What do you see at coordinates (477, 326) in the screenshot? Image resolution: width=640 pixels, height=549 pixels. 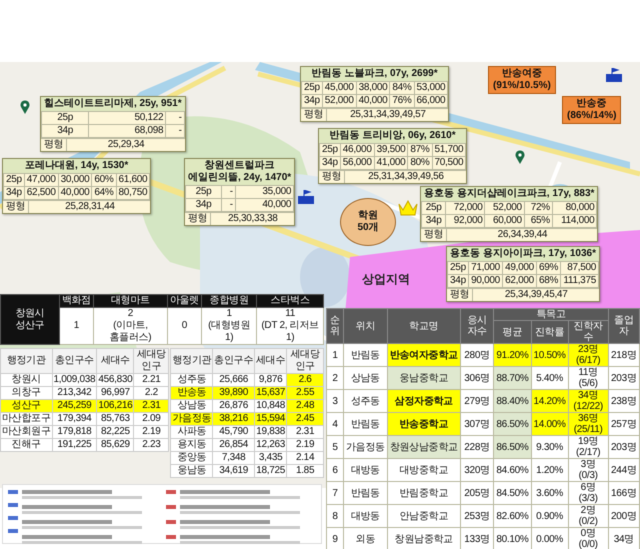 I see `column-header: 응시자수` at bounding box center [477, 326].